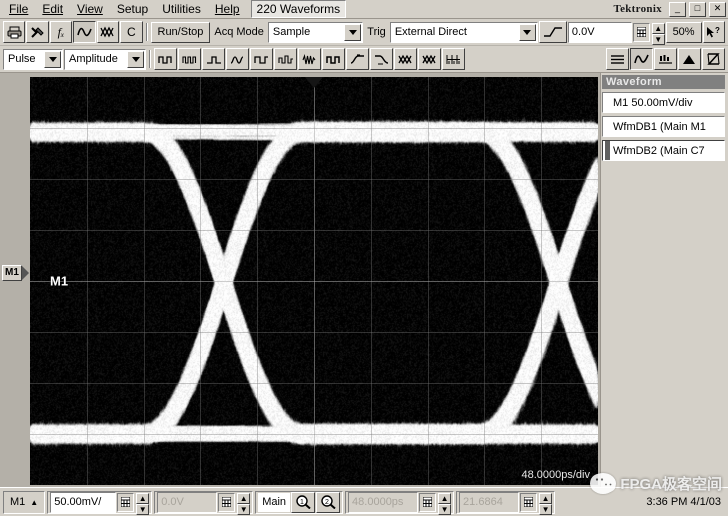 The width and height of the screenshot is (728, 516). What do you see at coordinates (333, 59) in the screenshot?
I see `meas-amplitude-icon` at bounding box center [333, 59].